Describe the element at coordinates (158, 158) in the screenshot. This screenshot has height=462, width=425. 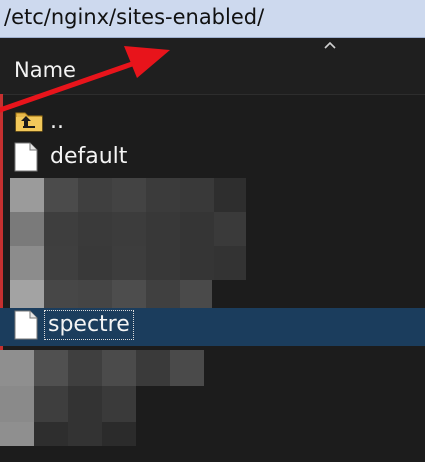
I see `list-item-default: default` at that location.